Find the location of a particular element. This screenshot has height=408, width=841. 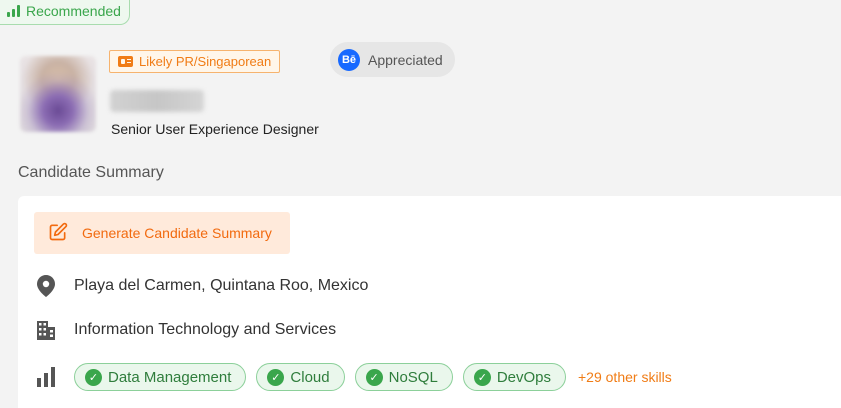

behance-icon: Bē is located at coordinates (349, 59).